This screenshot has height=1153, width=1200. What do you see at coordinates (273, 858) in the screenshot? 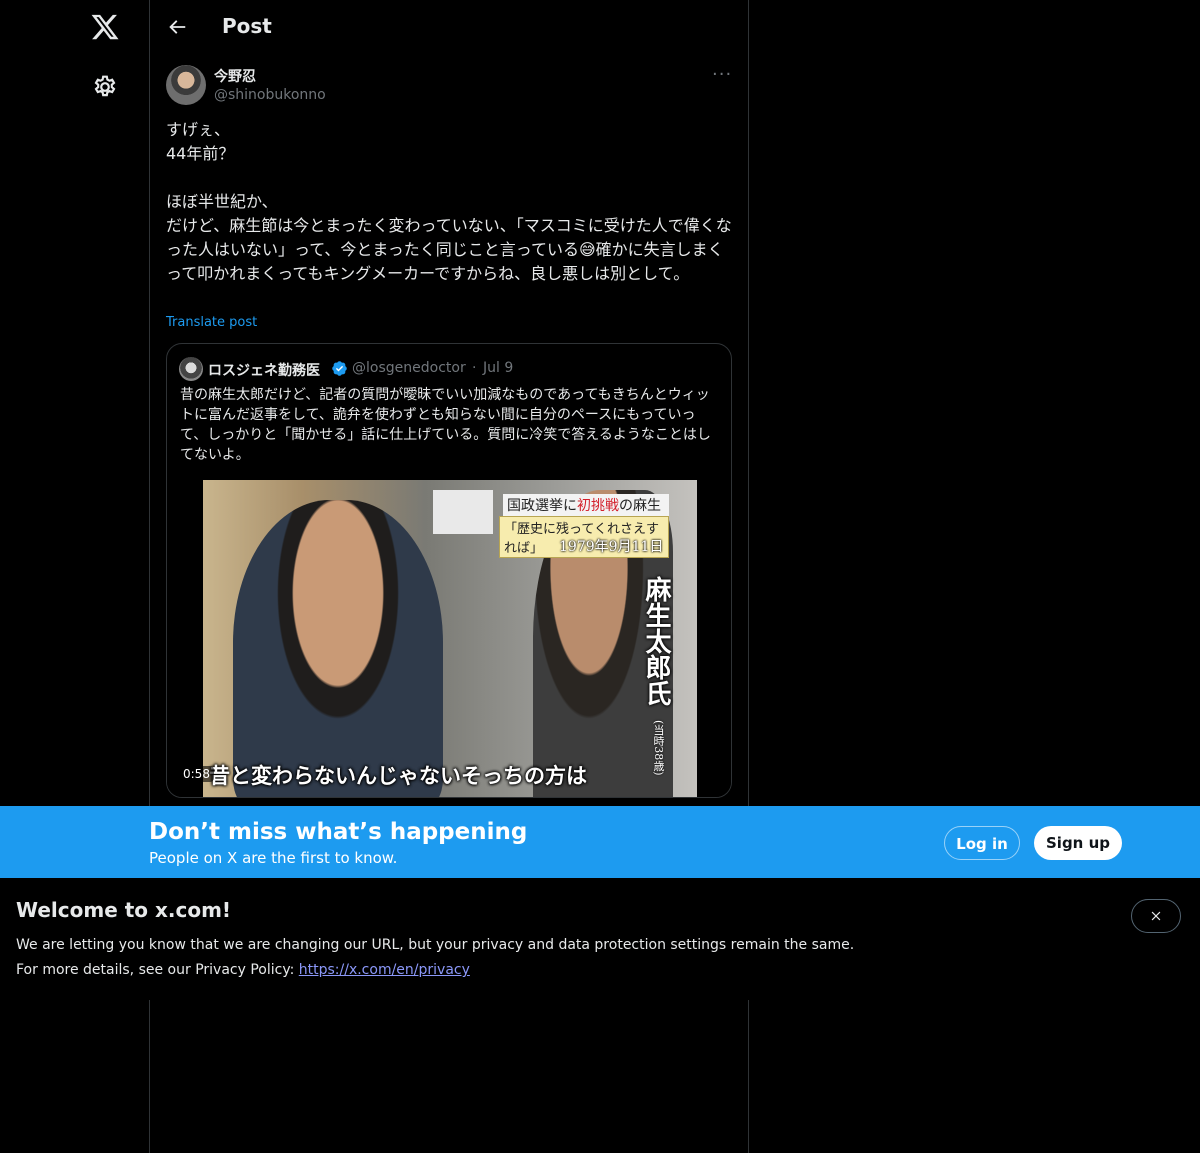
I see `banner-subtitle: People on X are the first to know.` at bounding box center [273, 858].